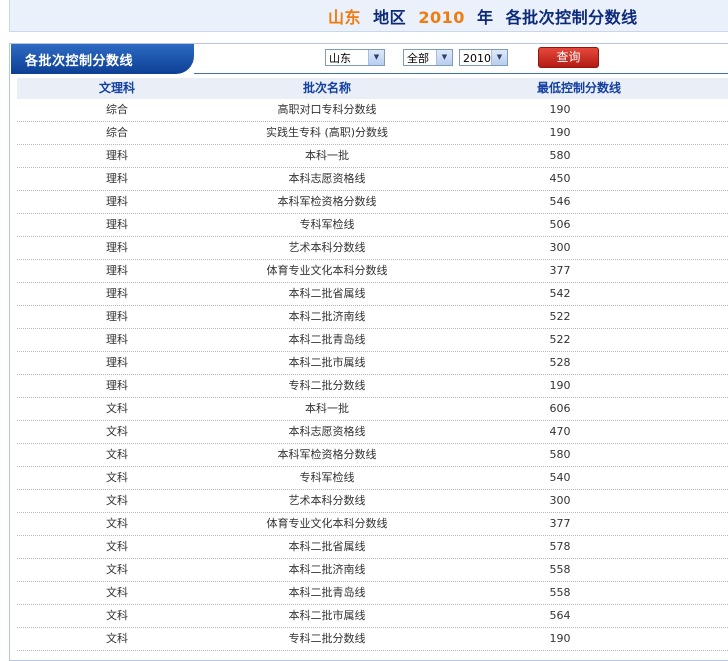  What do you see at coordinates (372, 340) in the screenshot?
I see `table-row: 理科 本科二批青岛线 522` at bounding box center [372, 340].